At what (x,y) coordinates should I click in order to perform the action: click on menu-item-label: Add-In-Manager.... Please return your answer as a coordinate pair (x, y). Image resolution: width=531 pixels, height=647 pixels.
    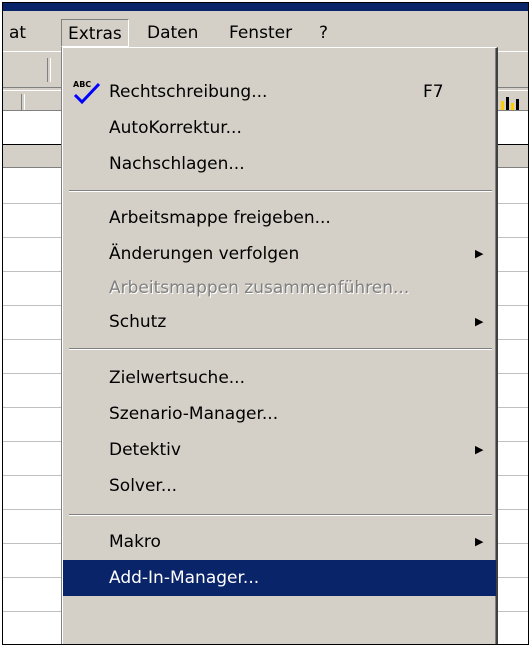
    Looking at the image, I should click on (184, 578).